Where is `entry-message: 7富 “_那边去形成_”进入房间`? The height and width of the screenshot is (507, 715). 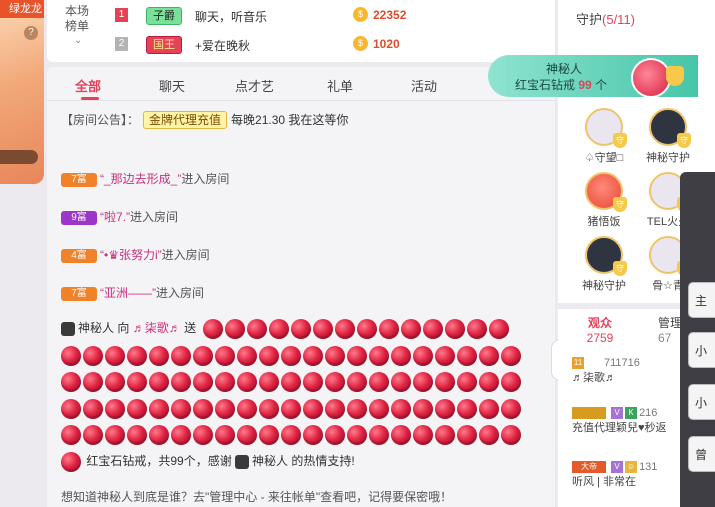 entry-message: 7富 “_那边去形成_”进入房间 is located at coordinates (145, 178).